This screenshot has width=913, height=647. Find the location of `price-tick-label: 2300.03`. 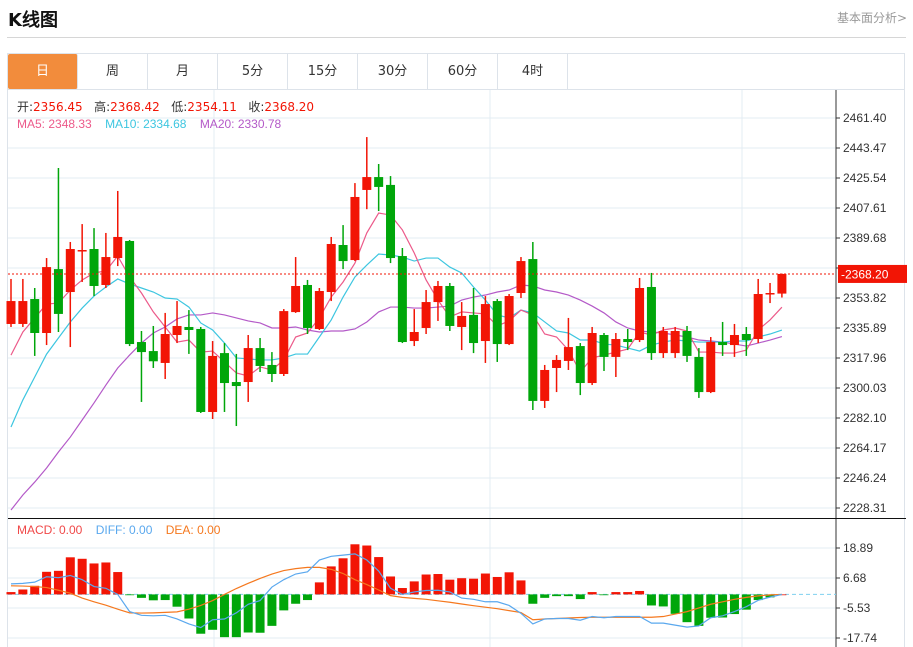

price-tick-label: 2300.03 is located at coordinates (865, 388).